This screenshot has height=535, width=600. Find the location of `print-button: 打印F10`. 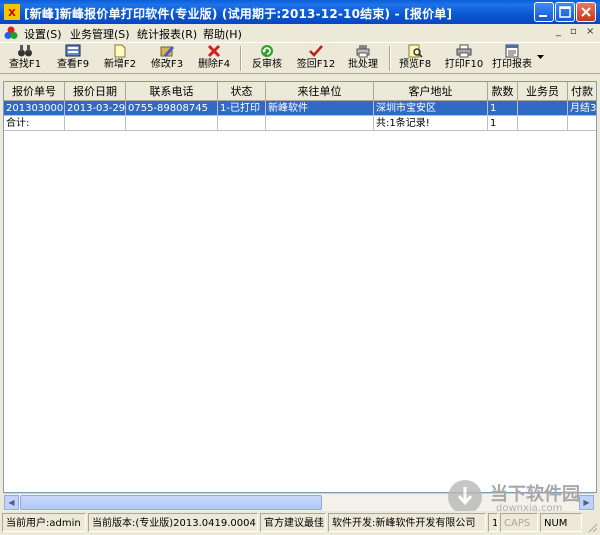

print-button: 打印F10 is located at coordinates (464, 58).